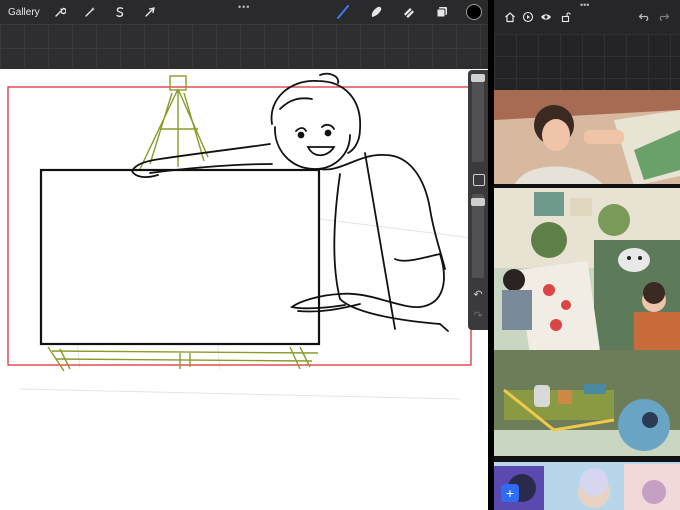 This screenshot has width=680, height=510. Describe the element at coordinates (376, 12) in the screenshot. I see `smudge-icon` at that location.